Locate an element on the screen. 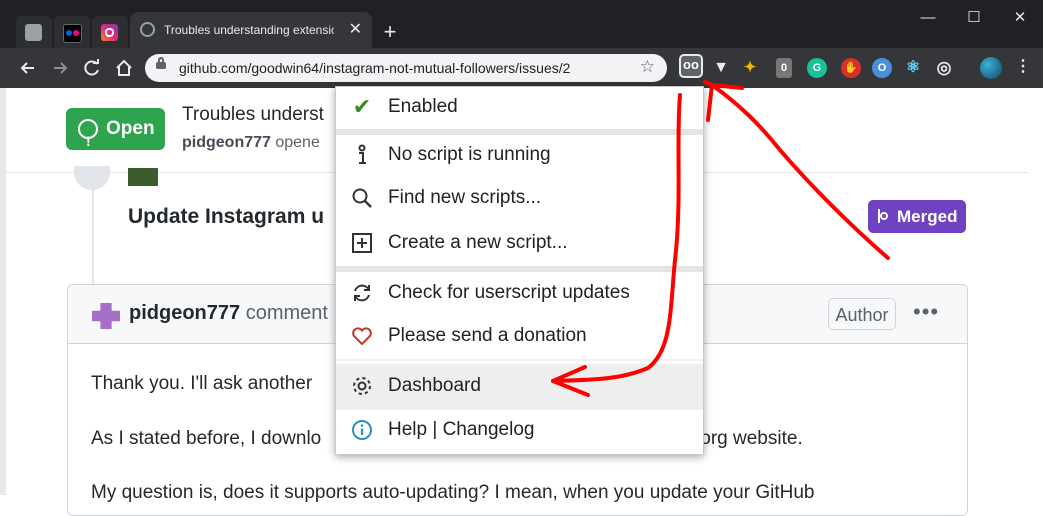 The width and height of the screenshot is (1043, 516). issue-title: Troubles underst is located at coordinates (253, 114).